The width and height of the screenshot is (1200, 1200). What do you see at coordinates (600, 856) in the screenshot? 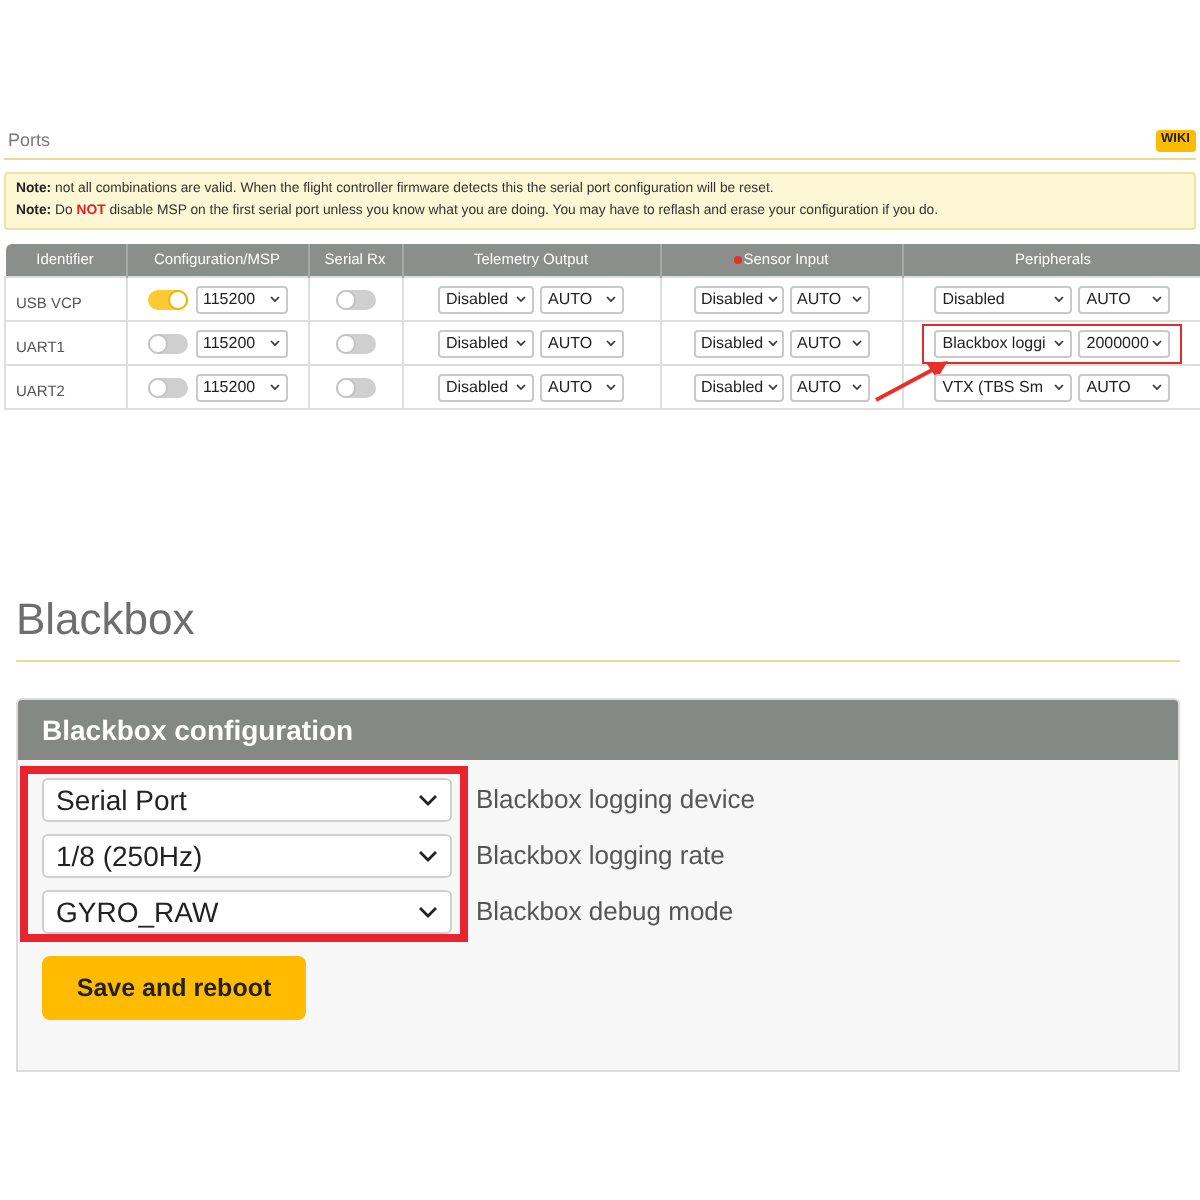
I see `setting-label: Blackbox logging rate` at bounding box center [600, 856].